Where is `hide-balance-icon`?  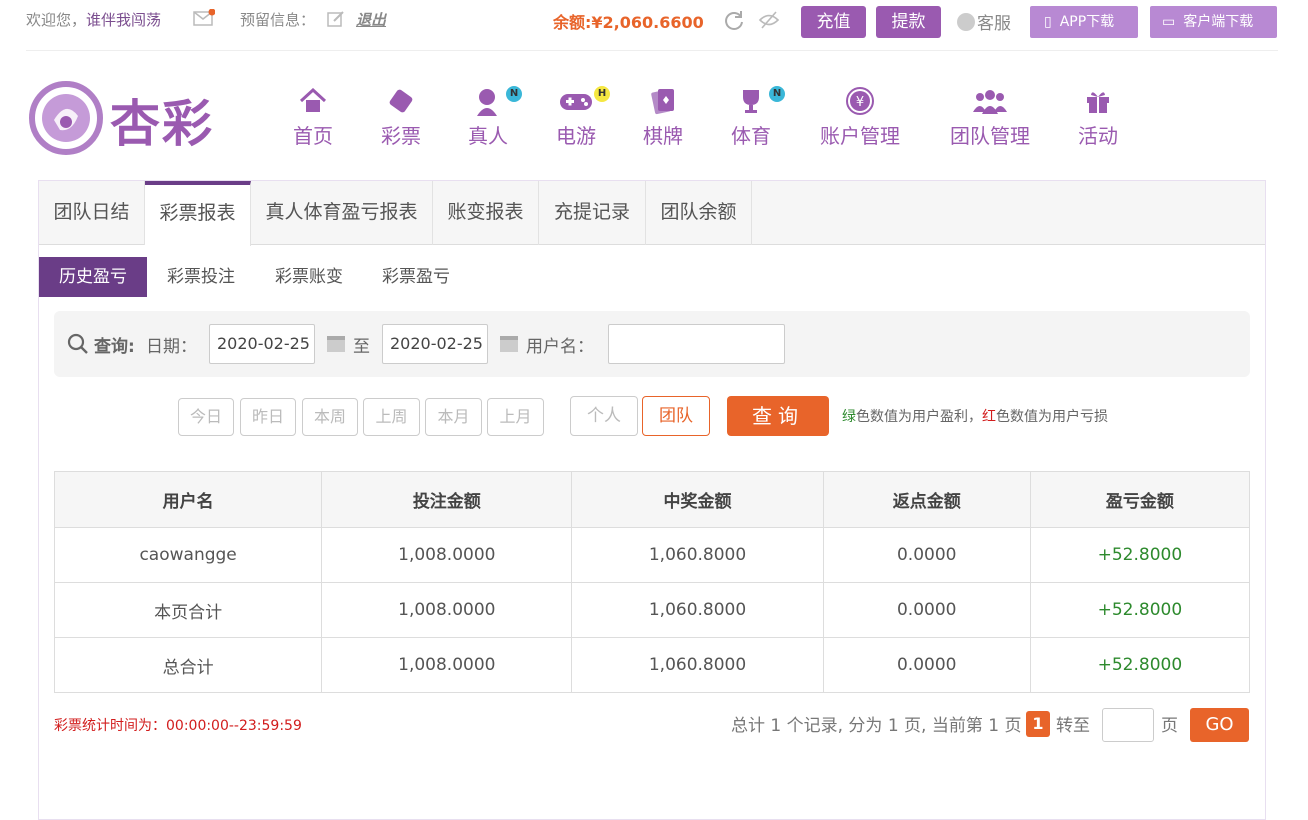
hide-balance-icon is located at coordinates (769, 21).